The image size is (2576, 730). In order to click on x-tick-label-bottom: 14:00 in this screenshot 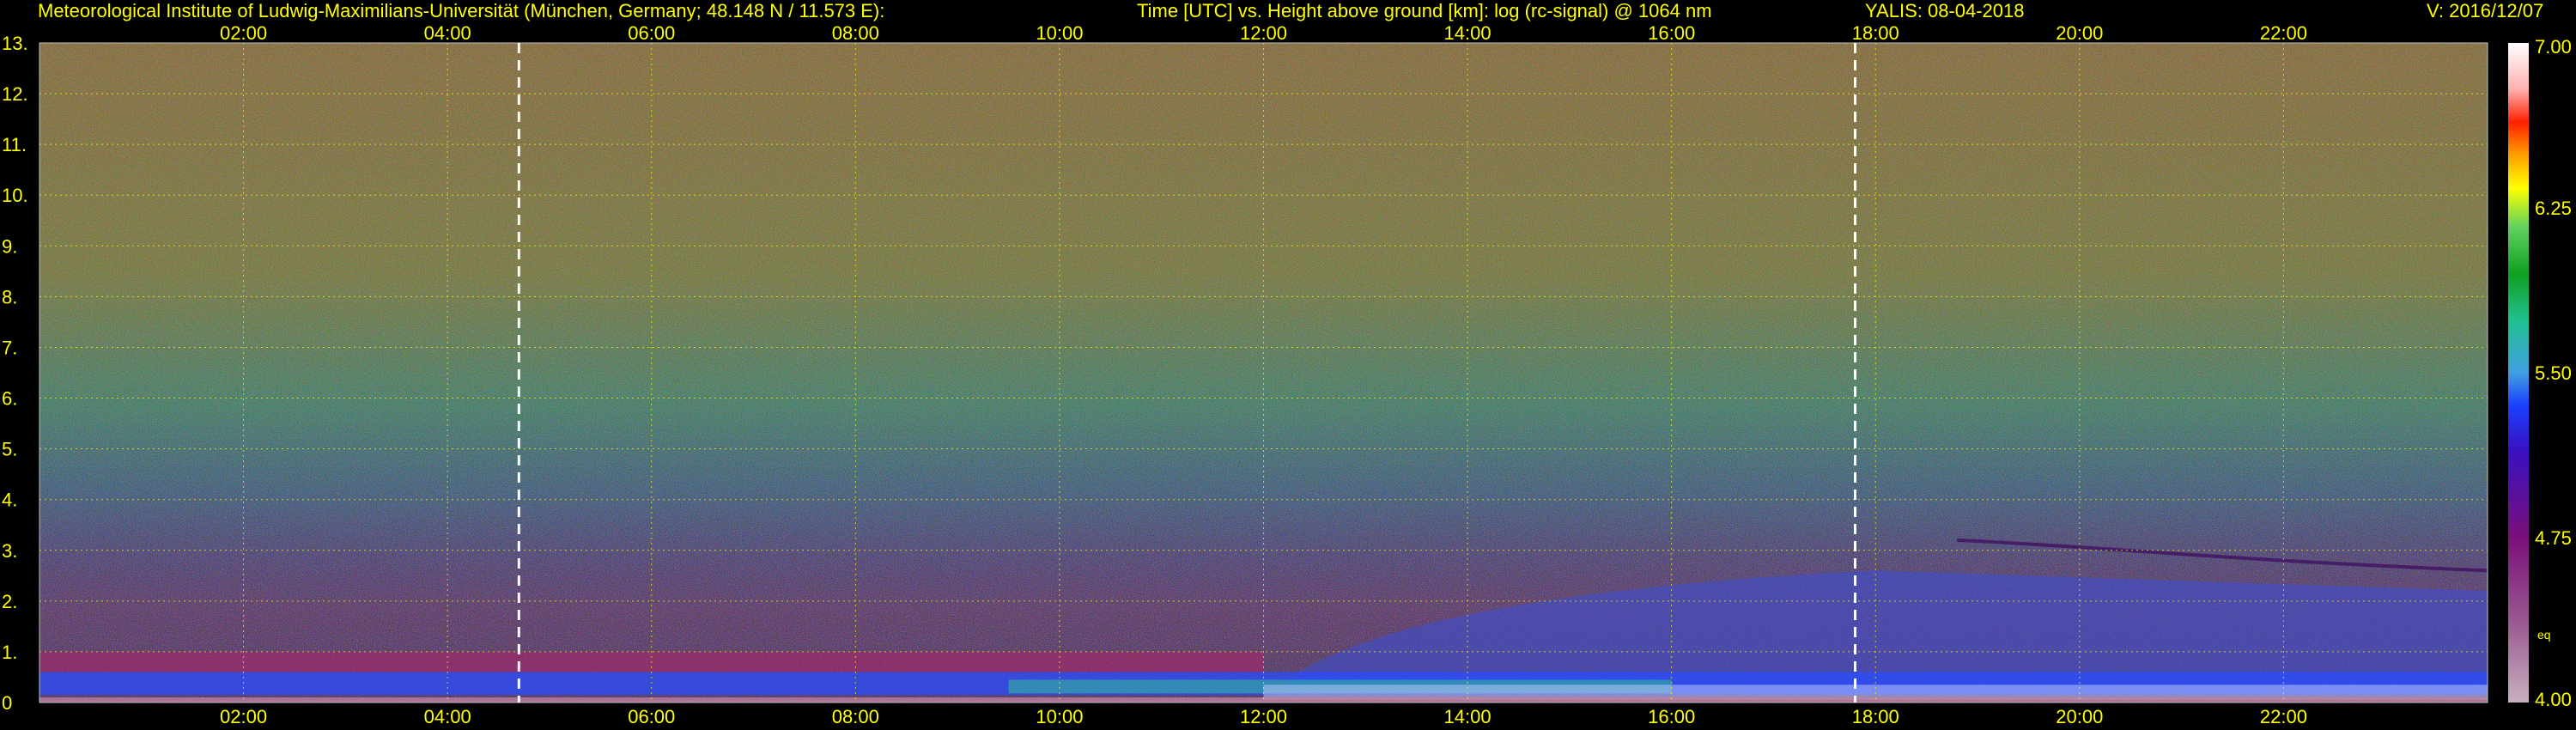, I will do `click(1468, 716)`.